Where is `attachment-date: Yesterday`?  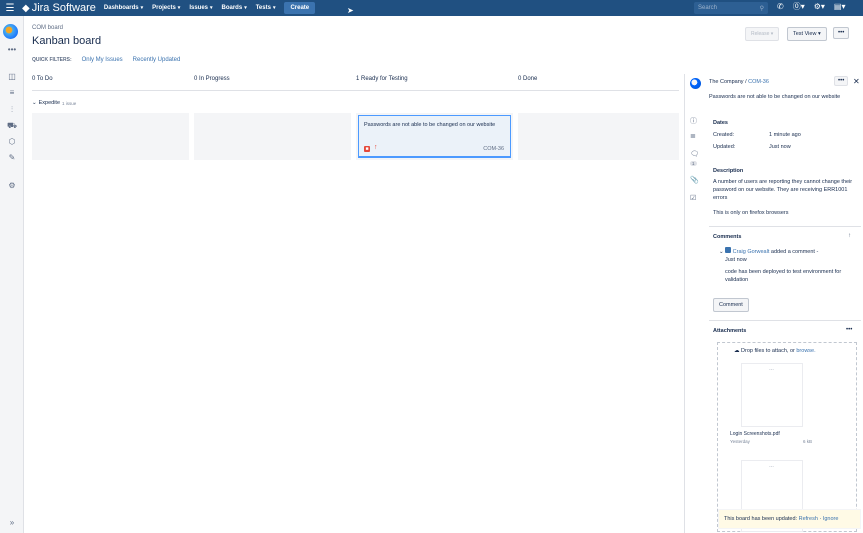 attachment-date: Yesterday is located at coordinates (740, 441).